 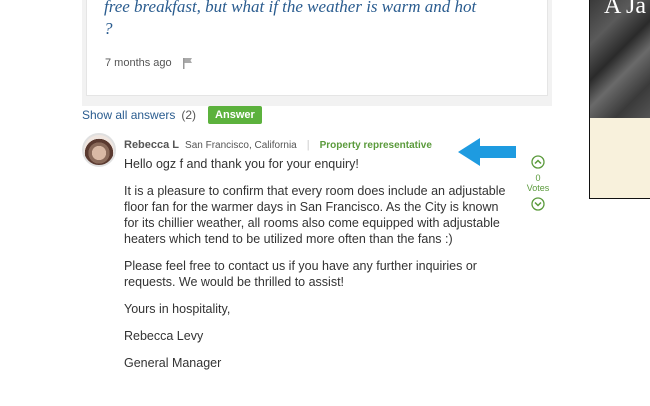 I want to click on answer-paragraph: Rebecca Levy, so click(x=164, y=336).